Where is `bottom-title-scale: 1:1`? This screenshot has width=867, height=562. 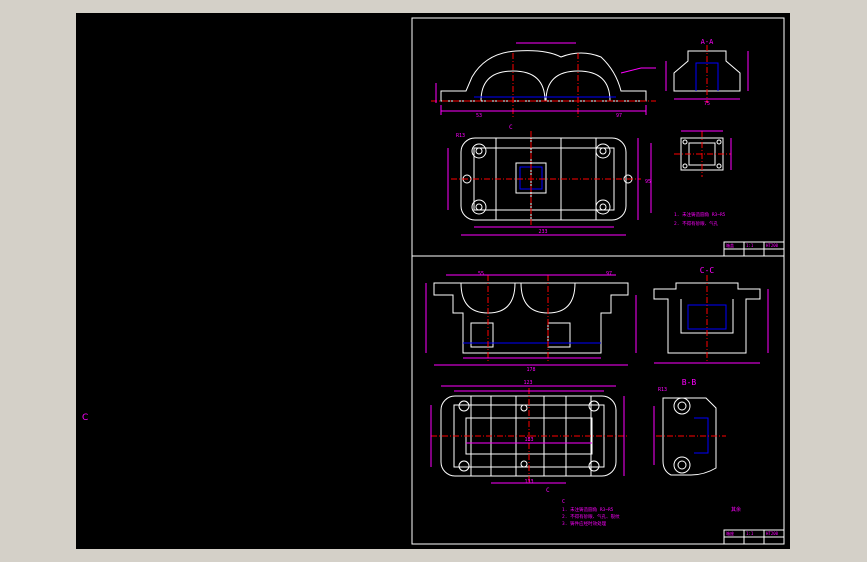
bottom-title-scale: 1:1 is located at coordinates (750, 533).